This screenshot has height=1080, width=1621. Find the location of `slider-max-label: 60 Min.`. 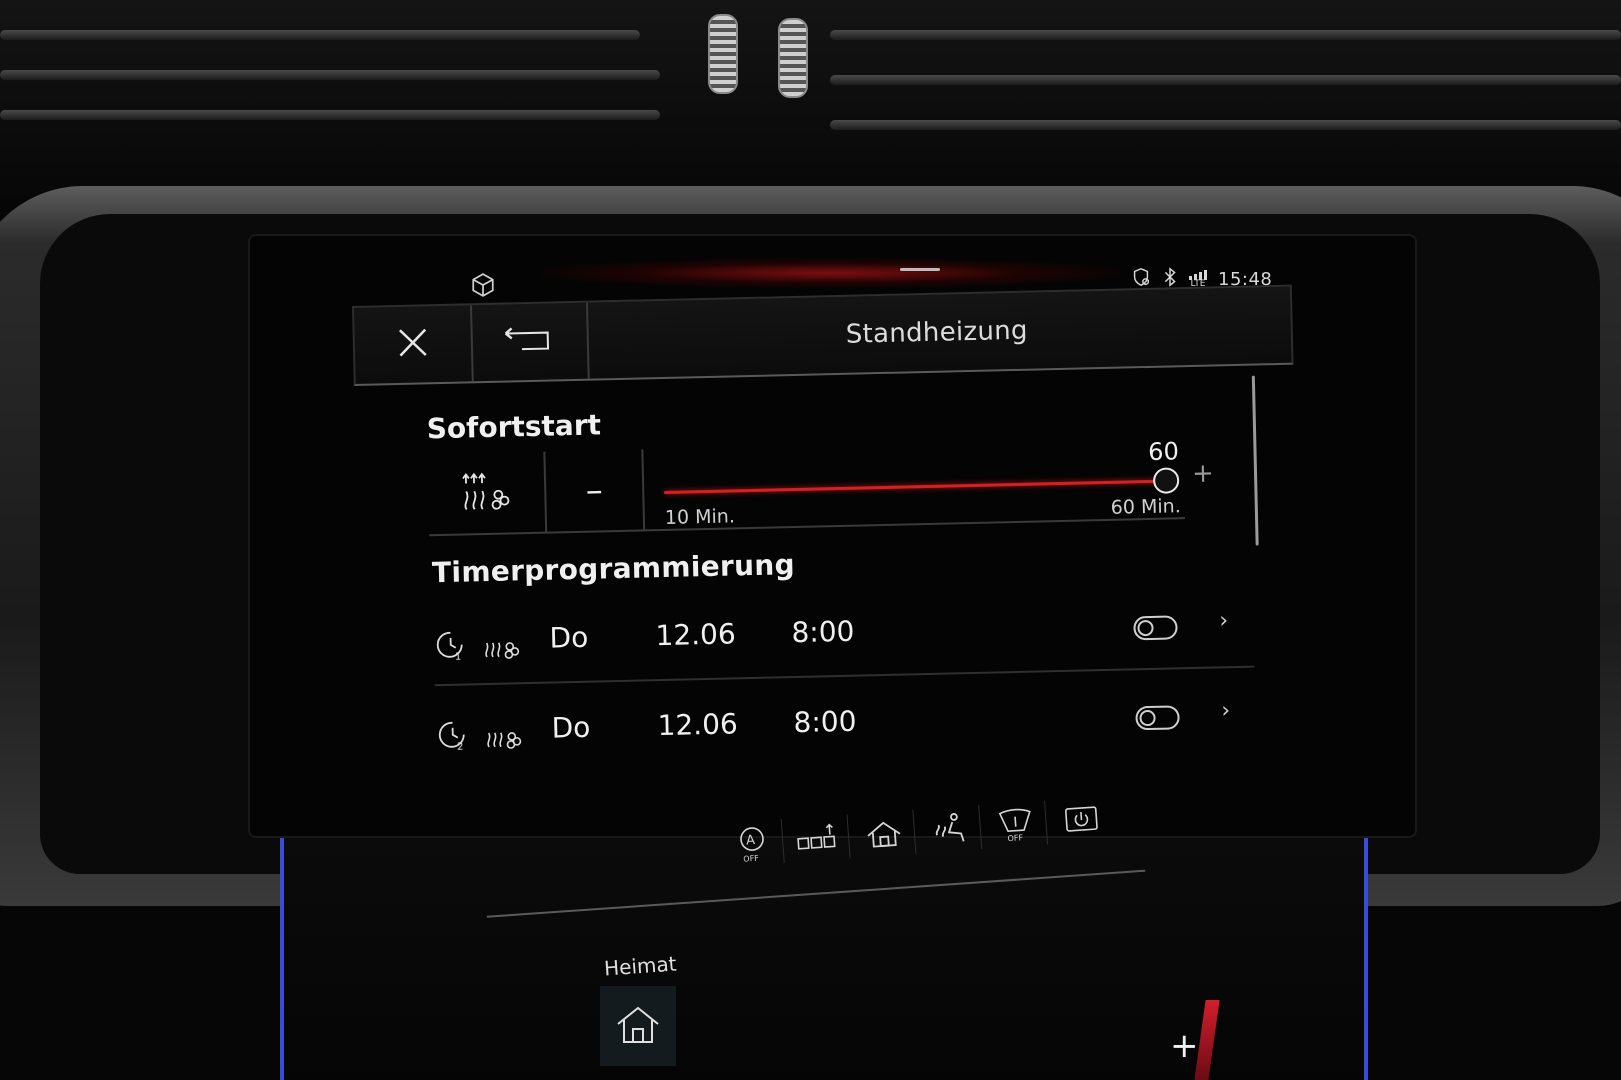

slider-max-label: 60 Min. is located at coordinates (1146, 507).